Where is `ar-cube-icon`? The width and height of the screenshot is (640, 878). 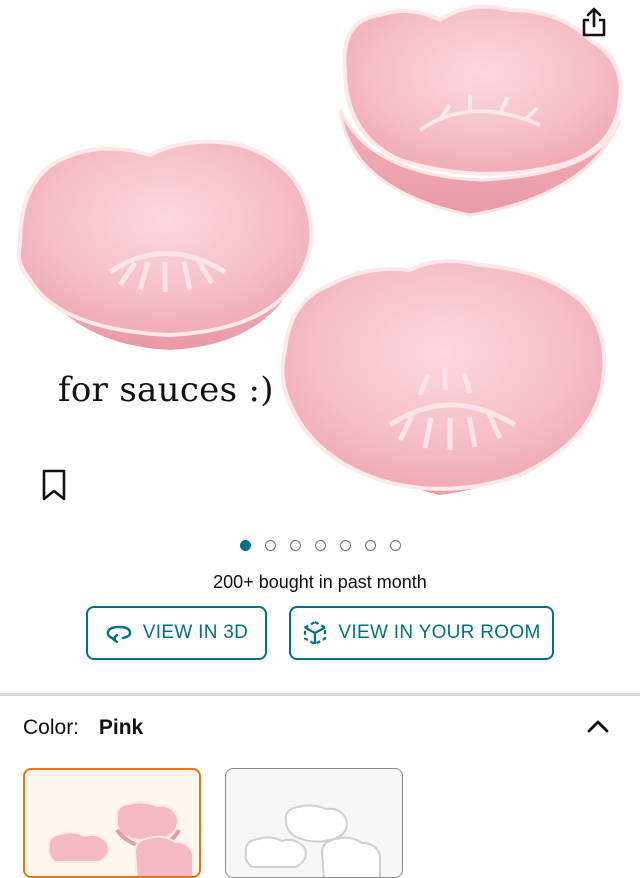 ar-cube-icon is located at coordinates (315, 633).